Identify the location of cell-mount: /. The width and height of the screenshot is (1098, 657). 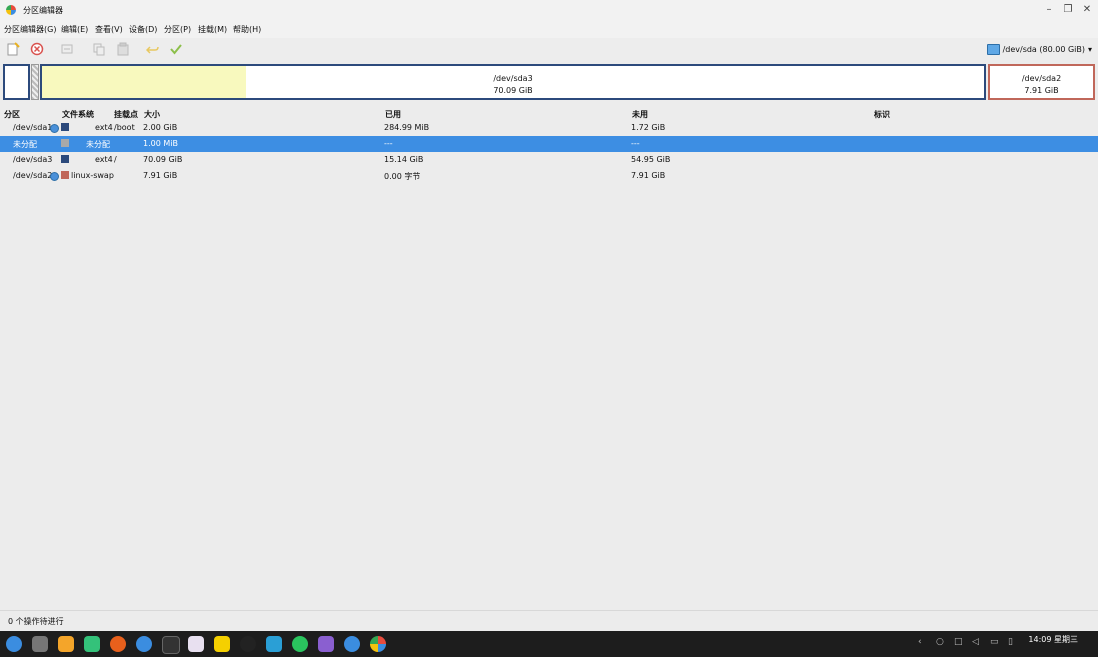
(115, 159).